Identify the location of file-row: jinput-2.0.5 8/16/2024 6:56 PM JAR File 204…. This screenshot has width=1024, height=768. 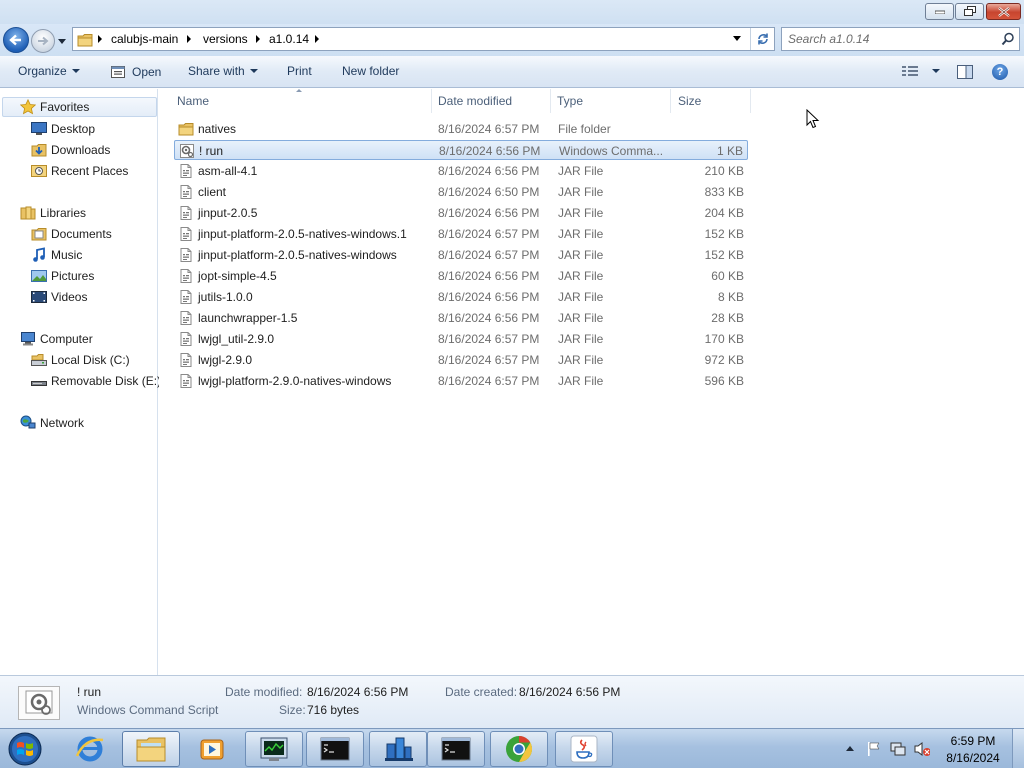
(461, 213).